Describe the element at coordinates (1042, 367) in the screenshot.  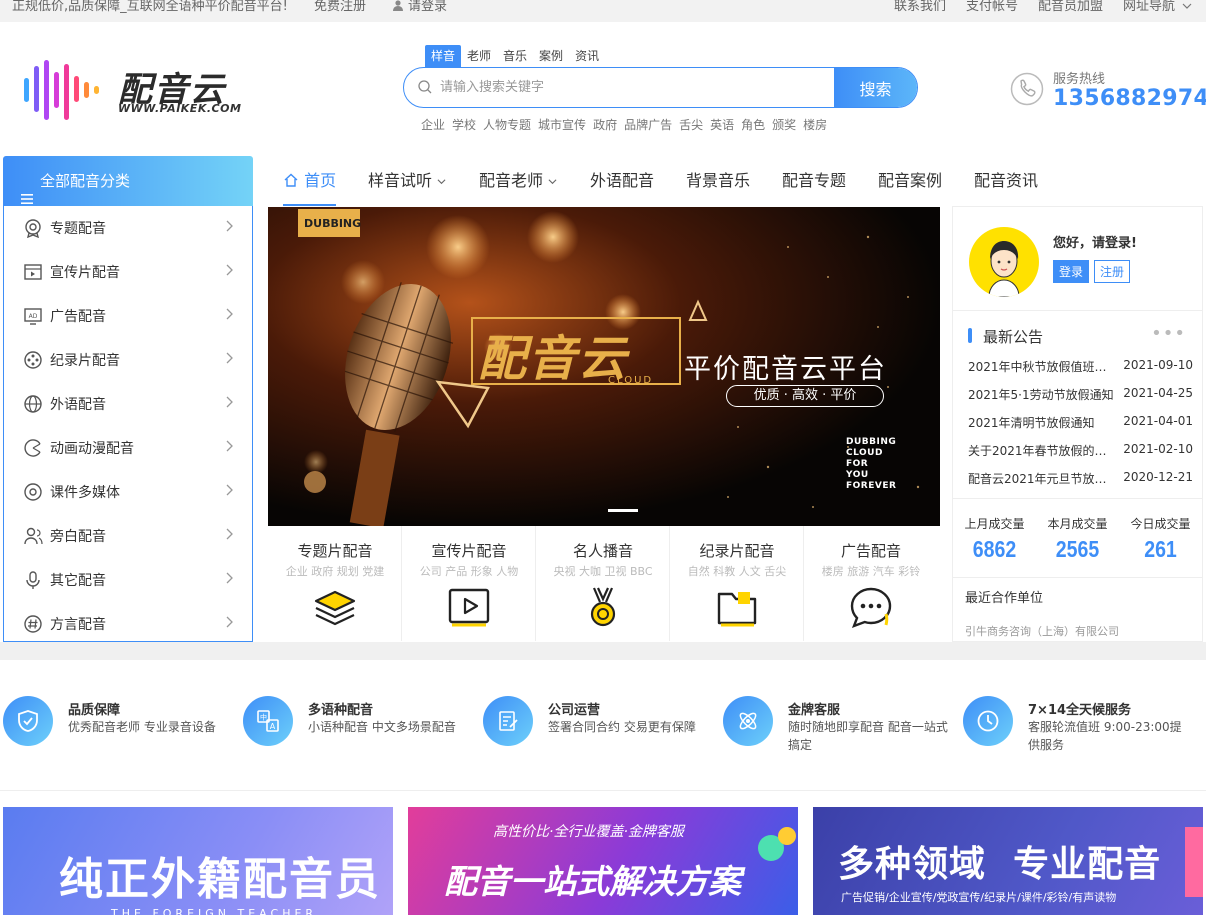
I see `notice-item-title: 2021年中秋节放假值班通知` at that location.